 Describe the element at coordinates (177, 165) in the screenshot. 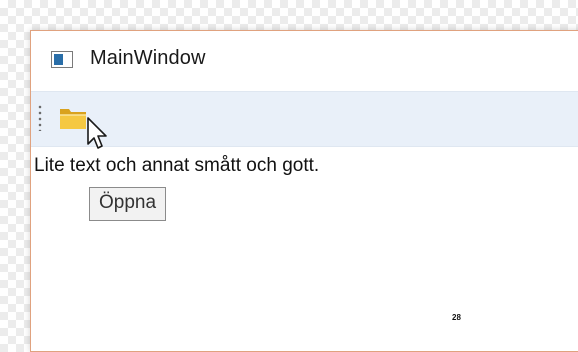

I see `content-text: Lite text och annat smått och gott.` at that location.